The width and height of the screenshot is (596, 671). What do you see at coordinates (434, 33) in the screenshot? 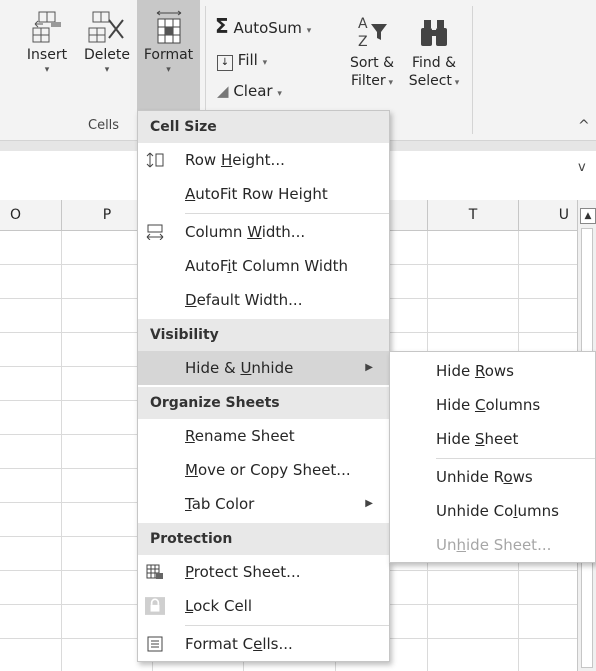
I see `binoculars-icon` at bounding box center [434, 33].